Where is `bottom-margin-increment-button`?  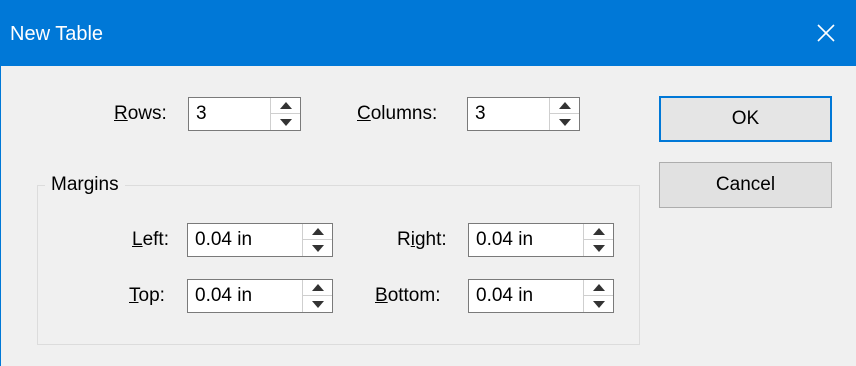 bottom-margin-increment-button is located at coordinates (598, 288).